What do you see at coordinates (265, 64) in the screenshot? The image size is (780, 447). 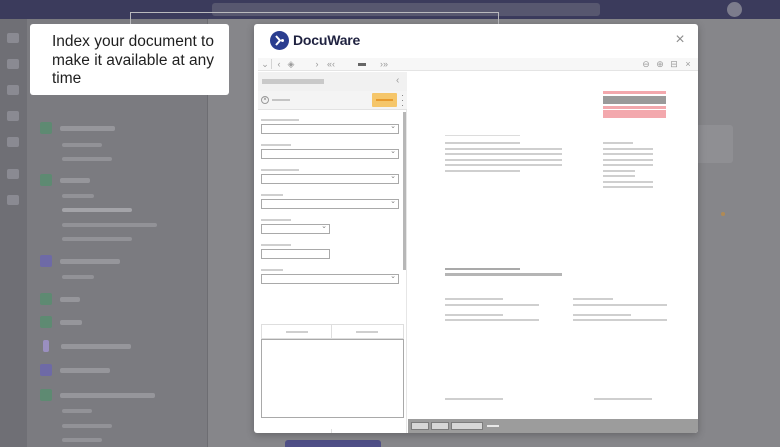 I see `chevron-down-icon: ⌄` at bounding box center [265, 64].